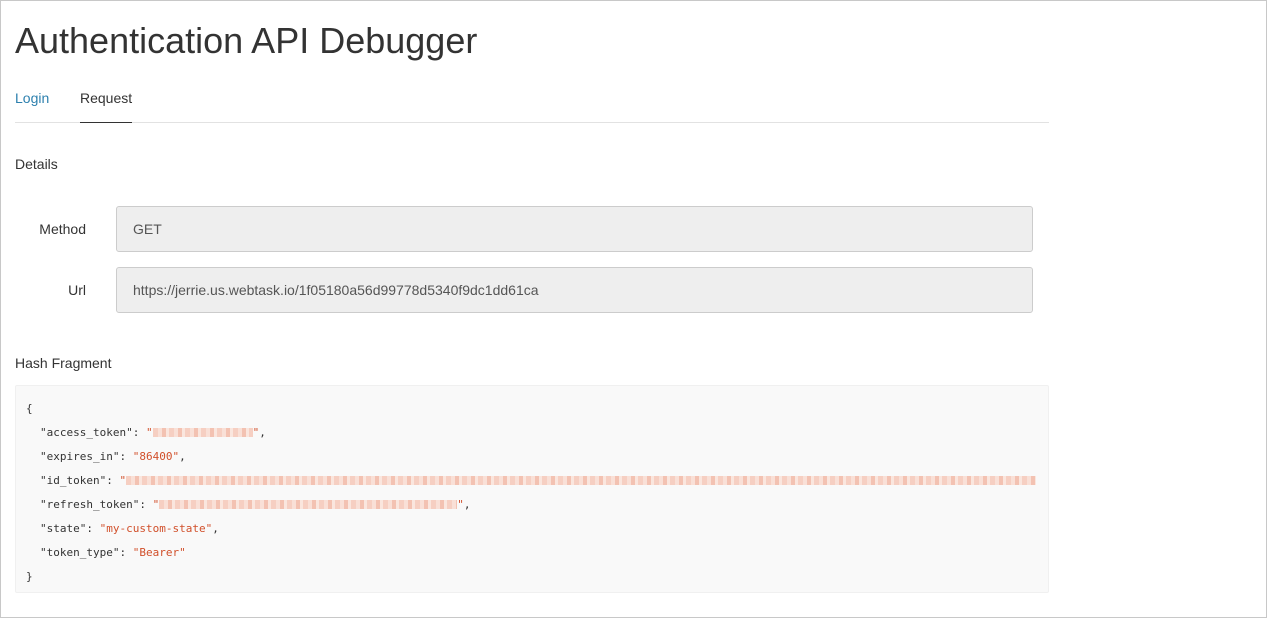 Image resolution: width=1267 pixels, height=618 pixels. Describe the element at coordinates (80, 552) in the screenshot. I see `code-key: "token_type"` at that location.